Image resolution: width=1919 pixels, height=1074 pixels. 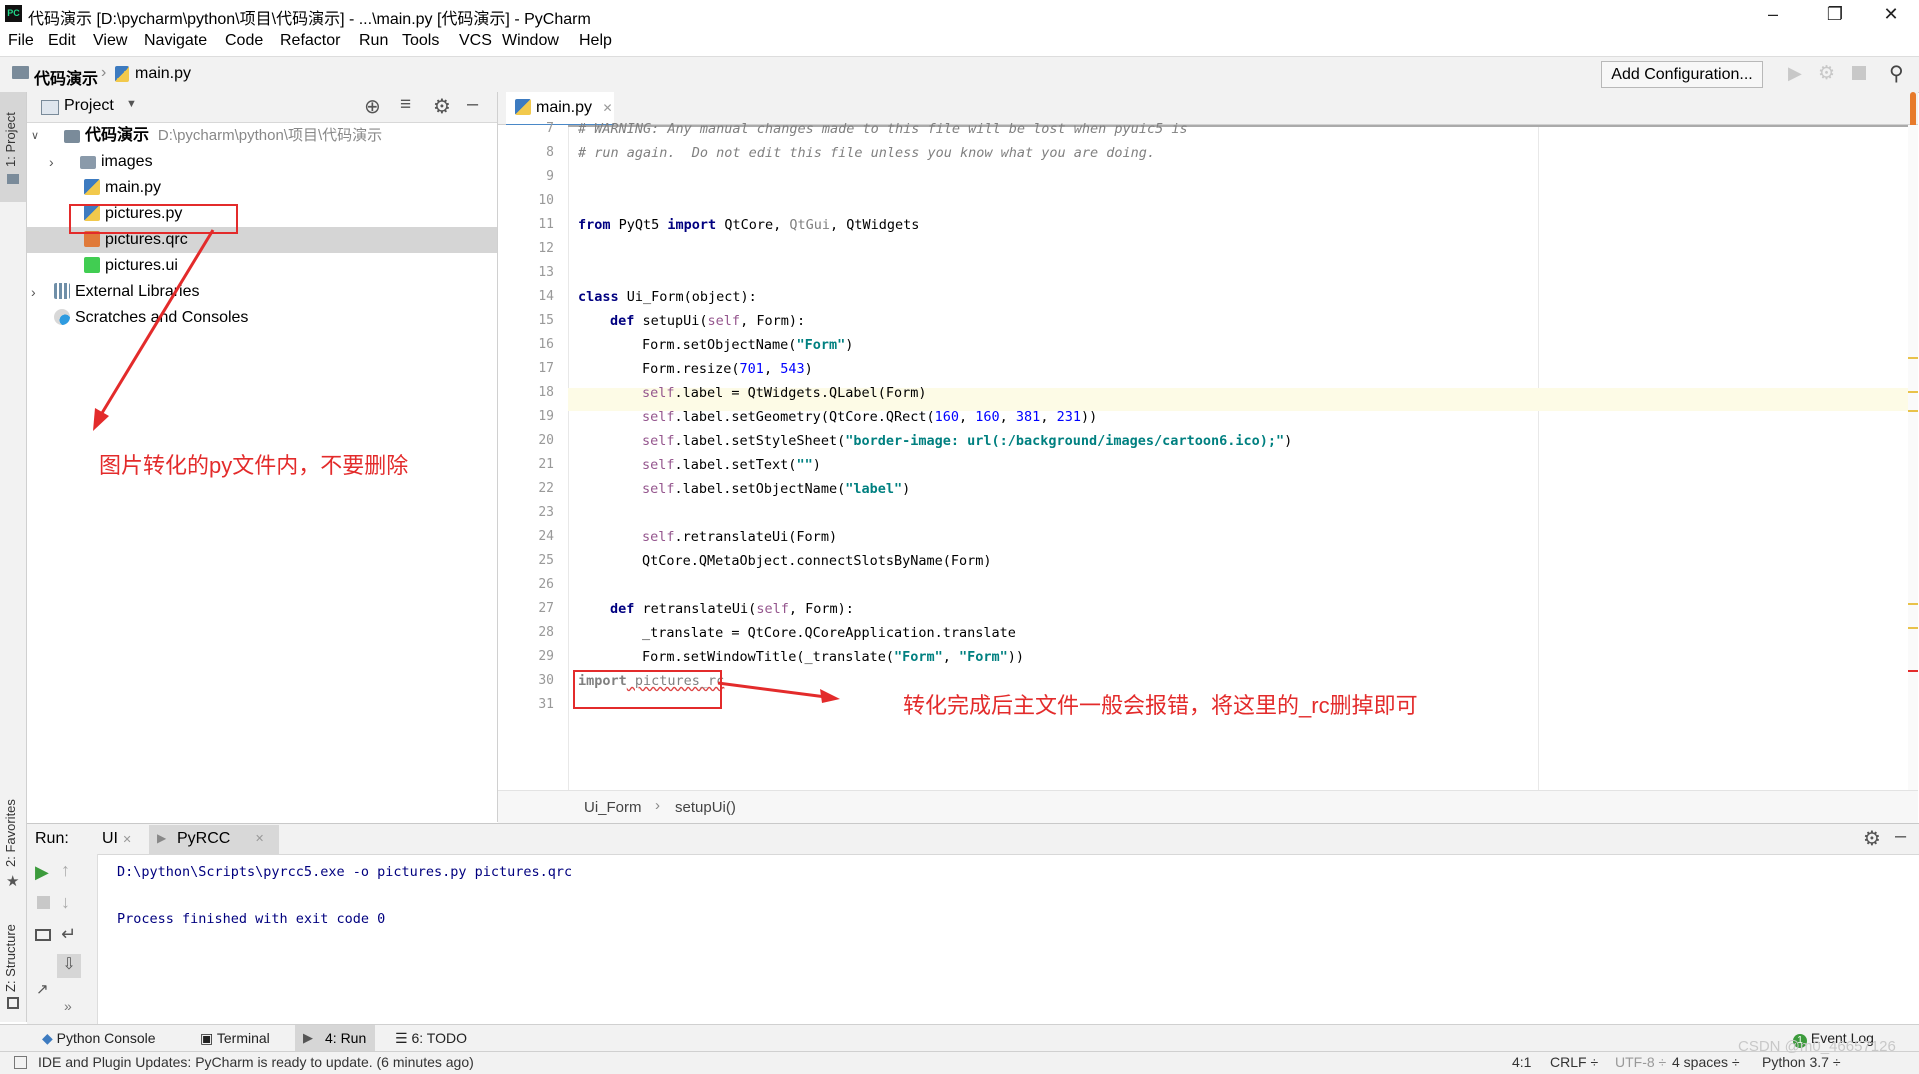 What do you see at coordinates (131, 104) in the screenshot?
I see `chevron-down-icon: ▼` at bounding box center [131, 104].